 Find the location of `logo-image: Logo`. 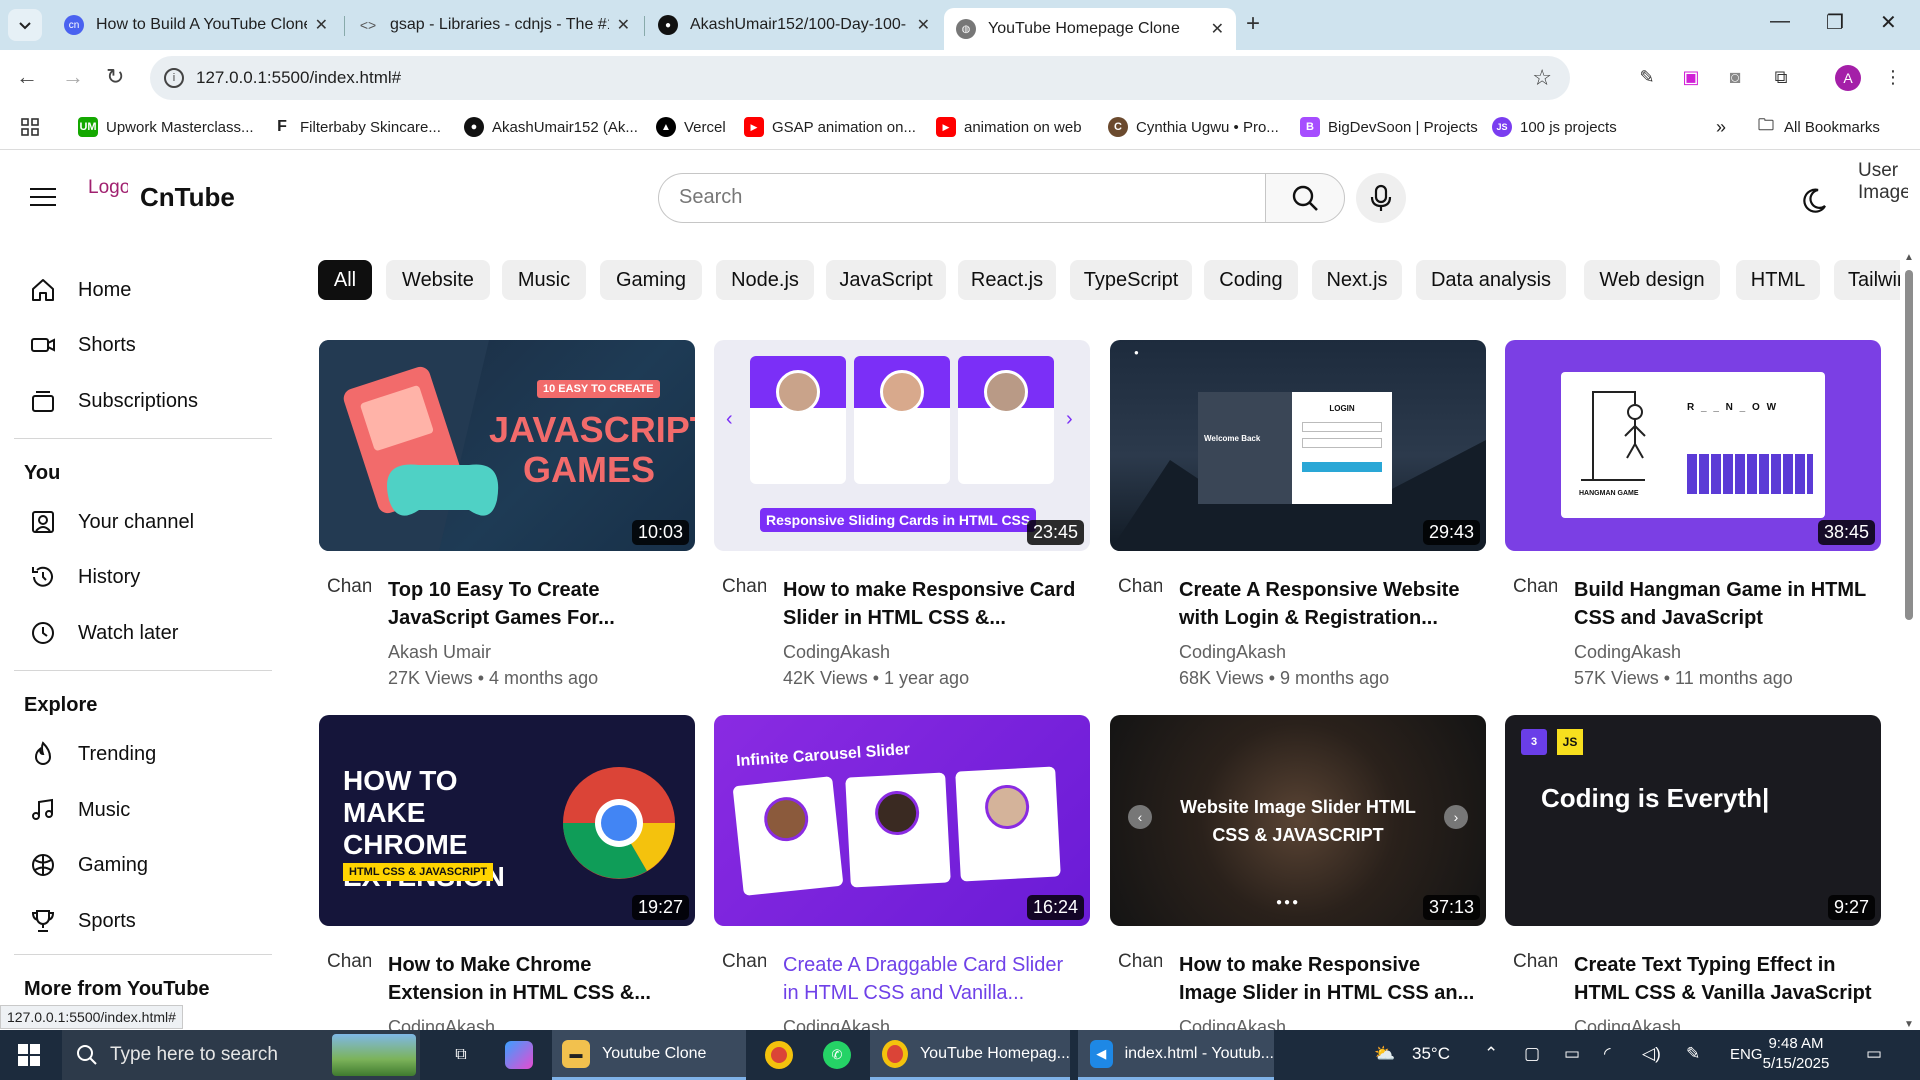

logo-image: Logo is located at coordinates (108, 188).